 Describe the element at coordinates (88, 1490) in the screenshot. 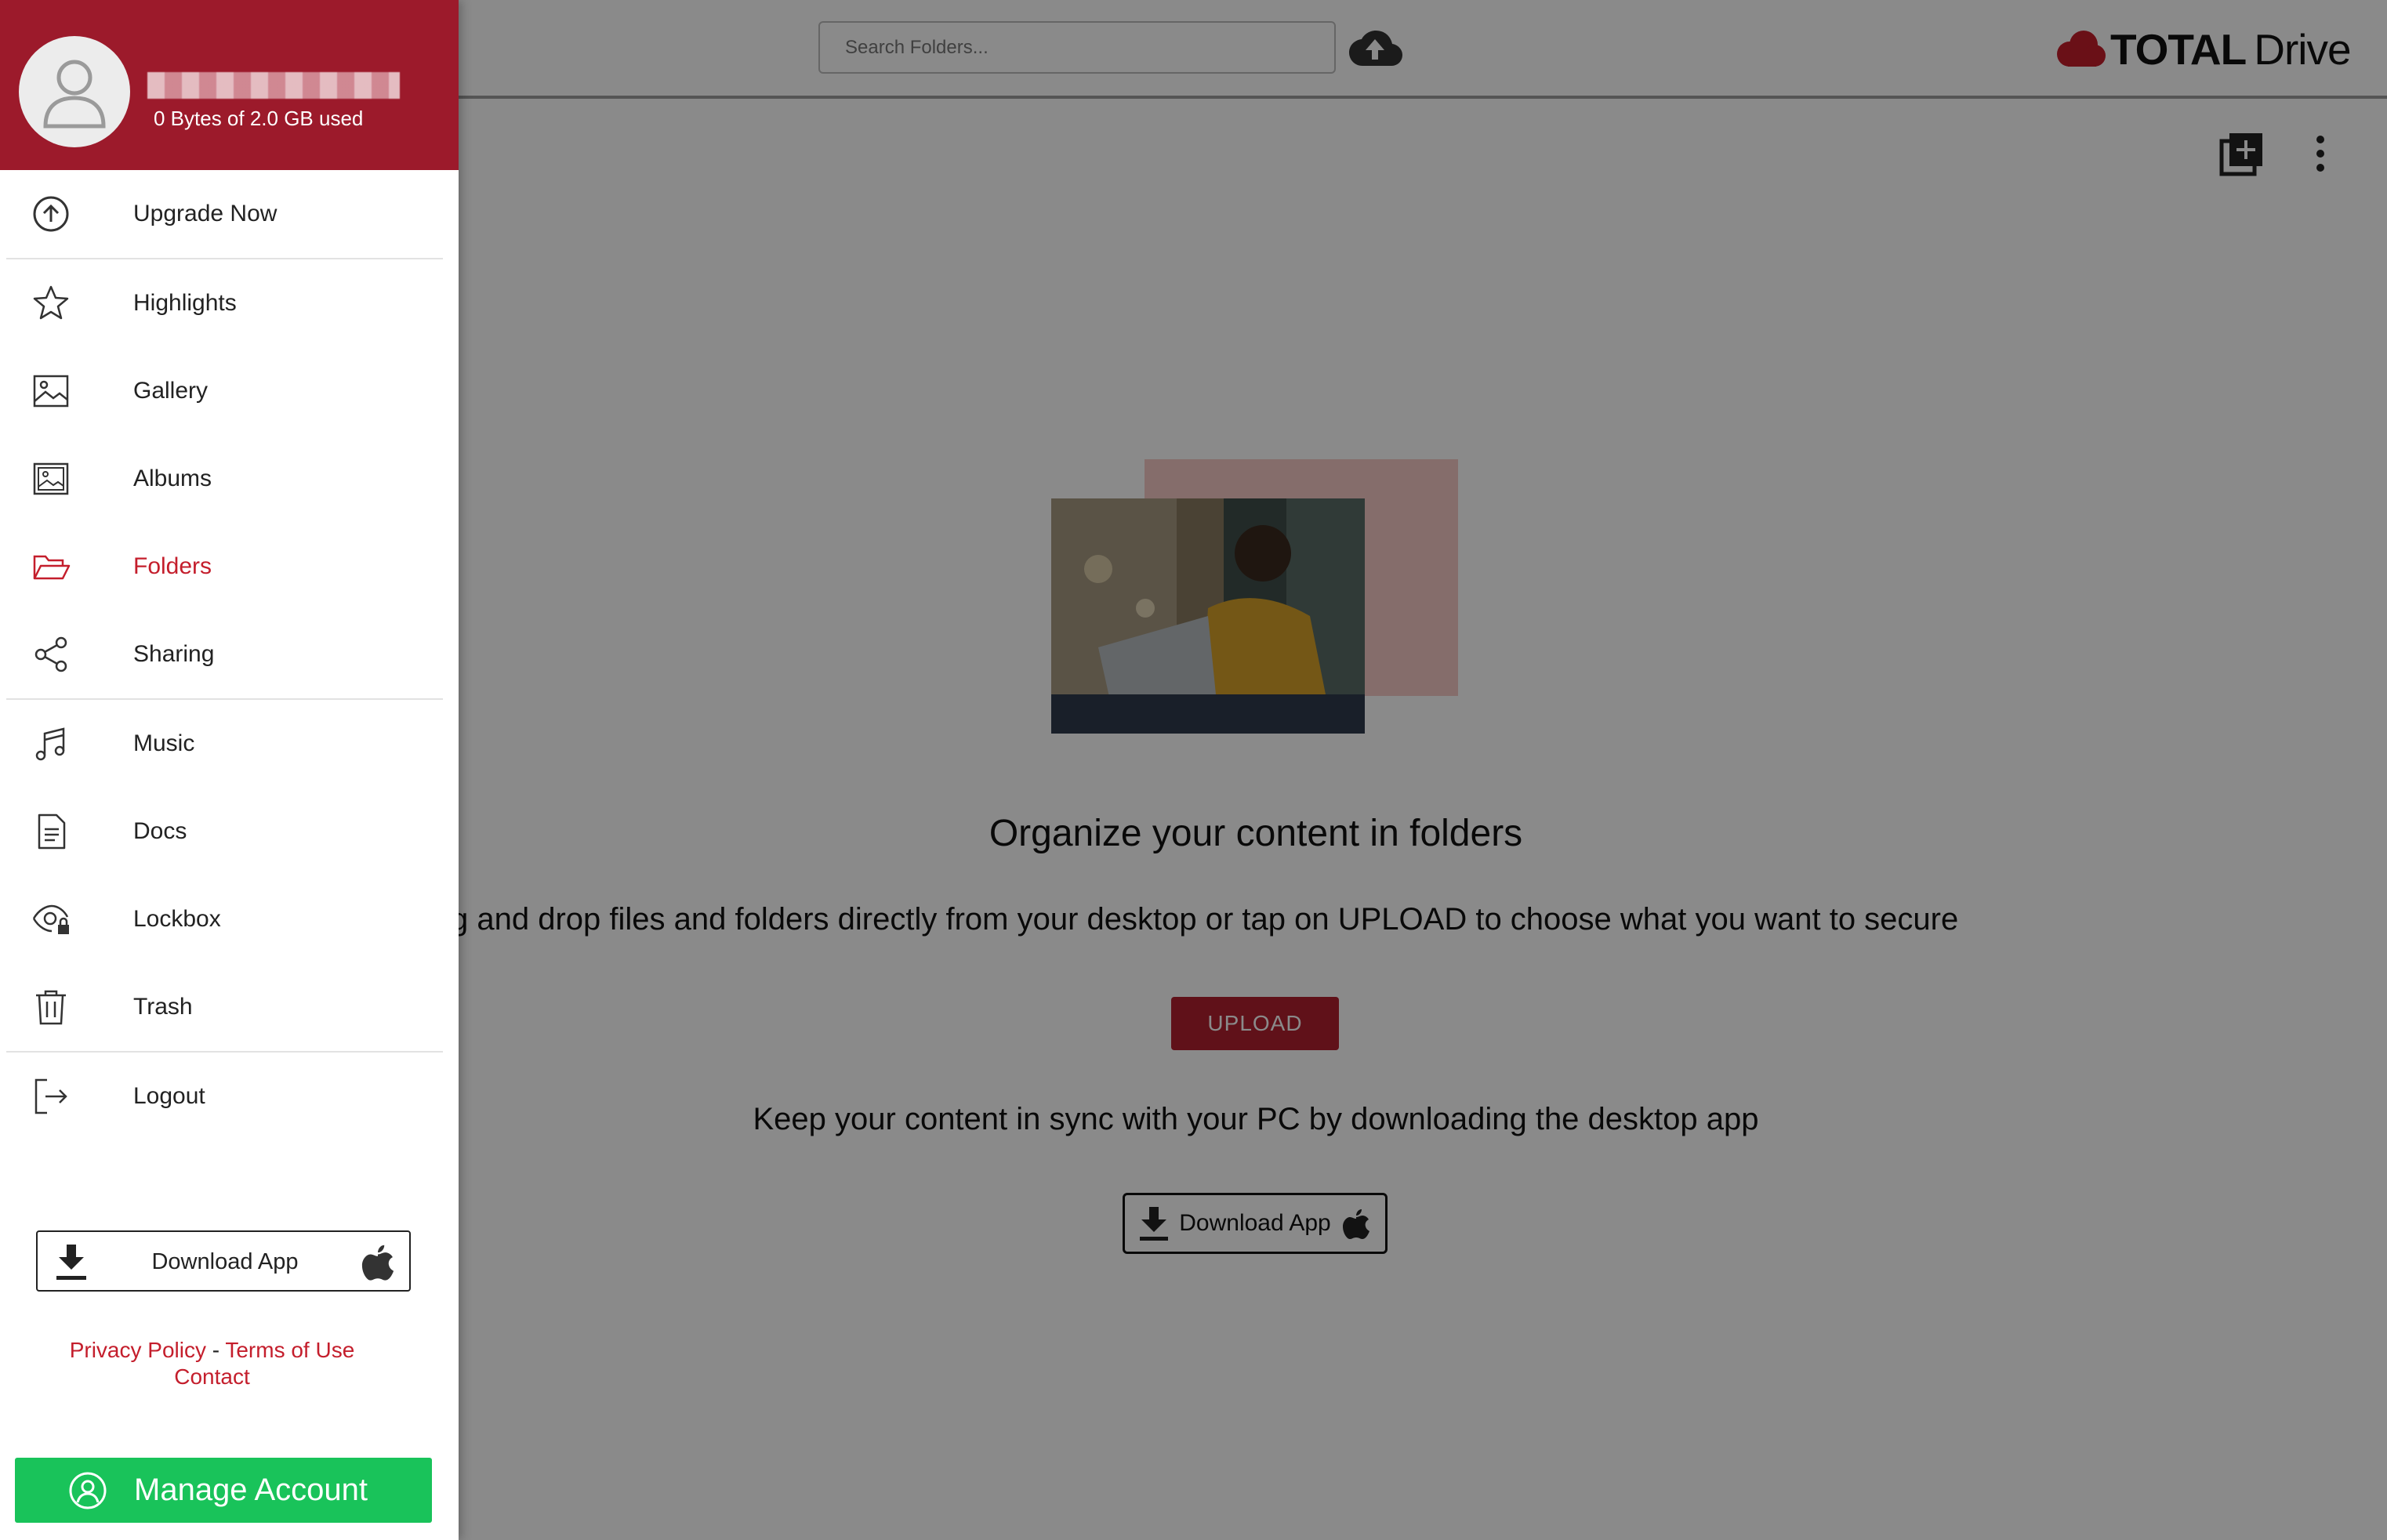

I see `user-circle-icon` at that location.